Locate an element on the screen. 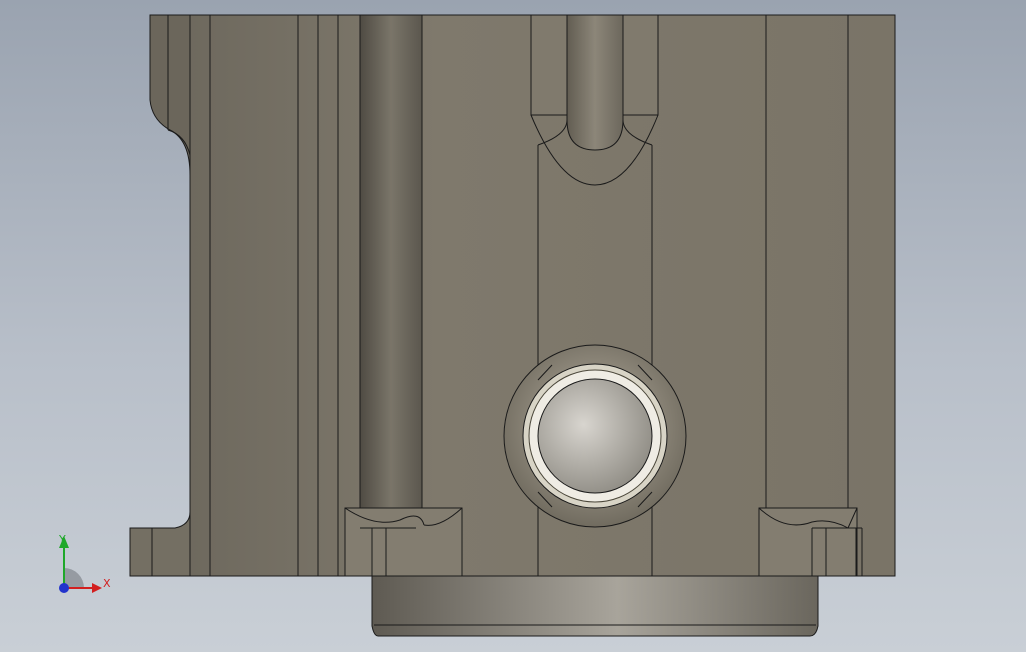 This screenshot has width=1026, height=652. coordinate-triad: Y X is located at coordinates (84, 563).